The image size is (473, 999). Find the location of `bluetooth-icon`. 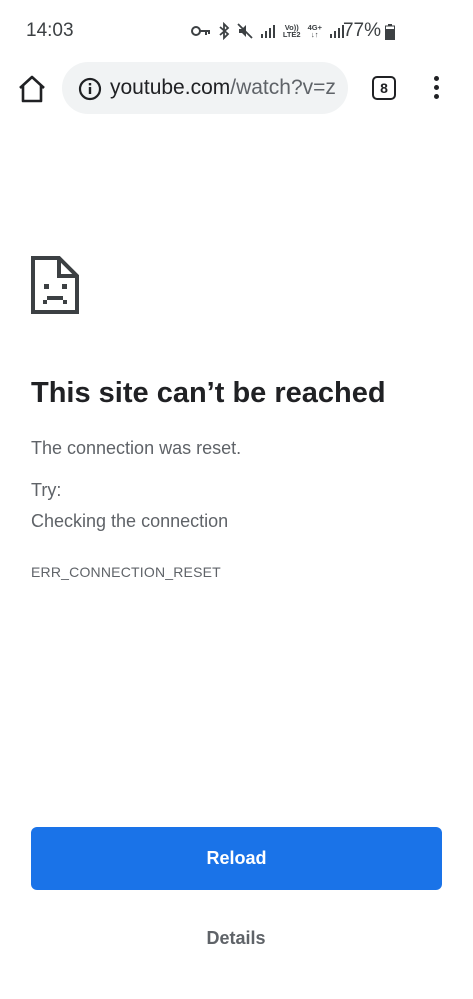

bluetooth-icon is located at coordinates (224, 31).